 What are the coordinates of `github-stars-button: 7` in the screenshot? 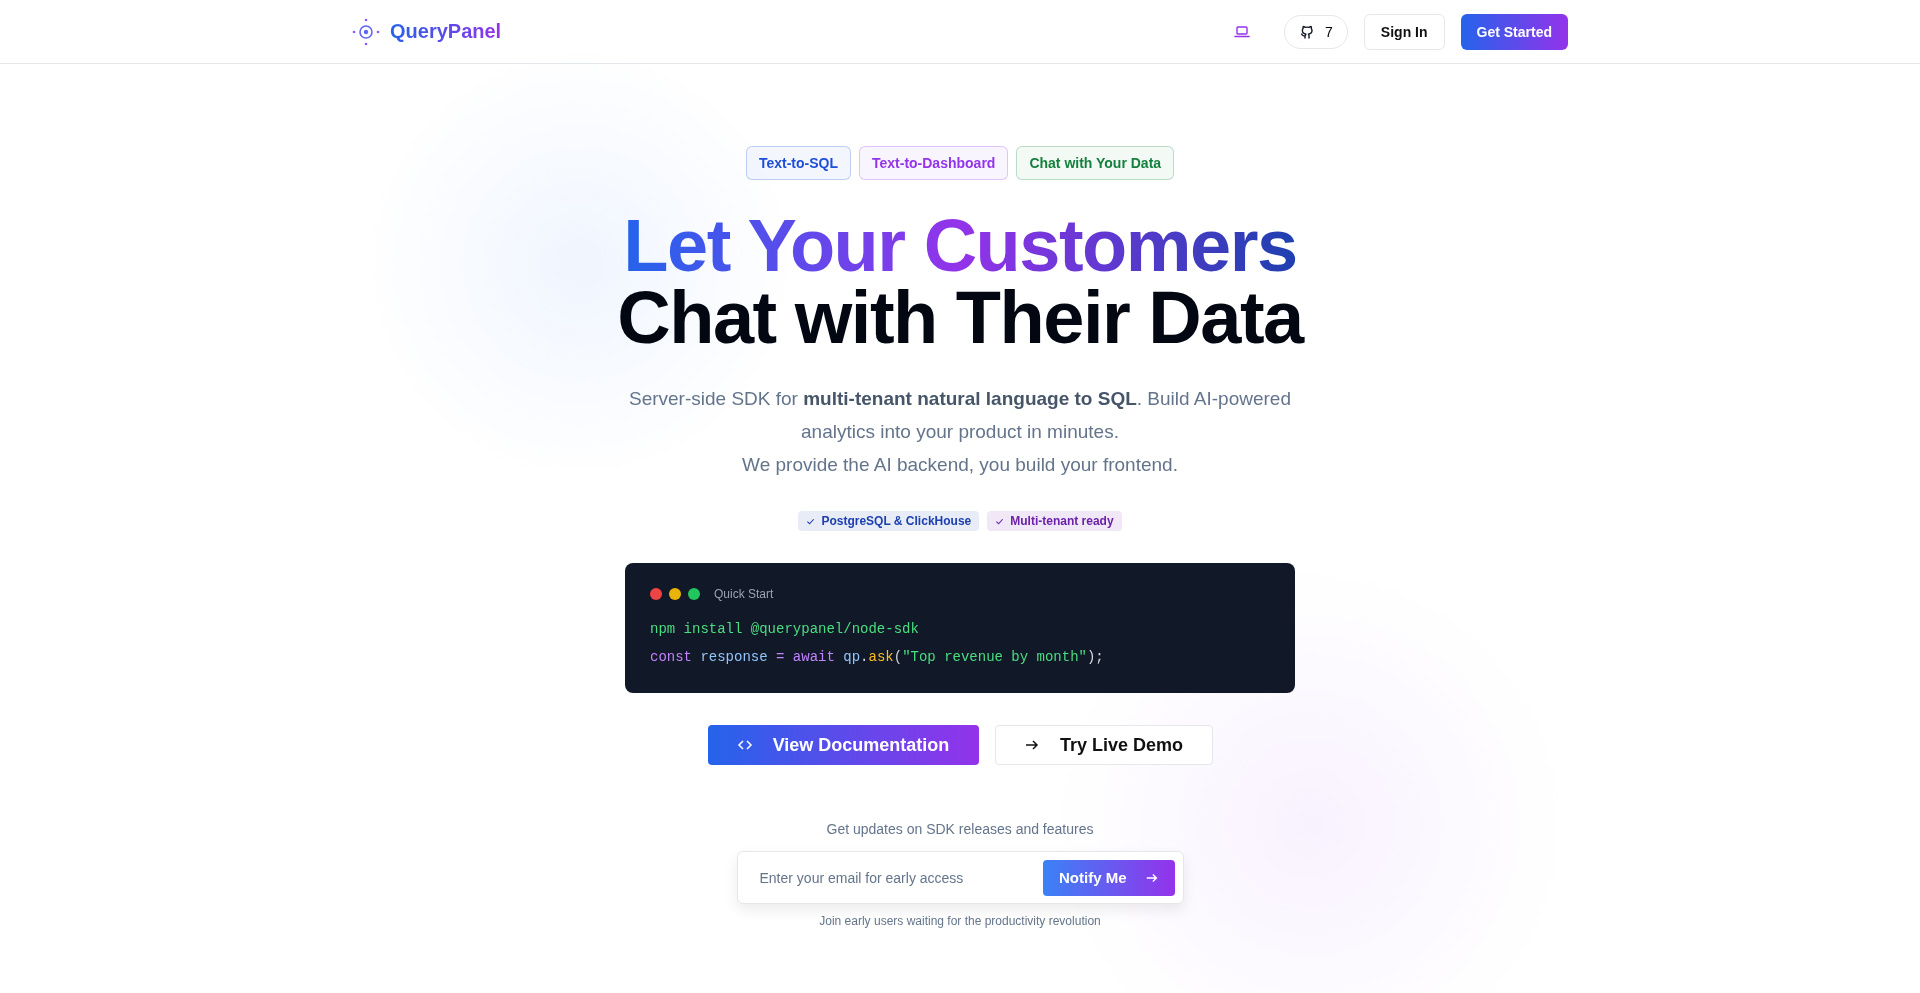 It's located at (1316, 31).